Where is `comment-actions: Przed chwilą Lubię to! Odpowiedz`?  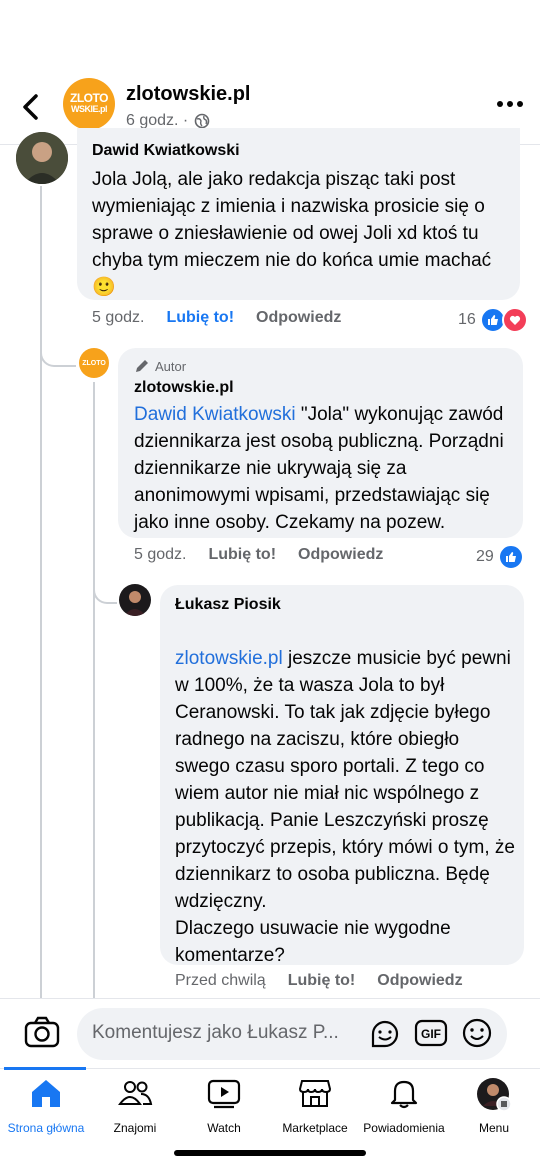
comment-actions: Przed chwilą Lubię to! Odpowiedz is located at coordinates (319, 981).